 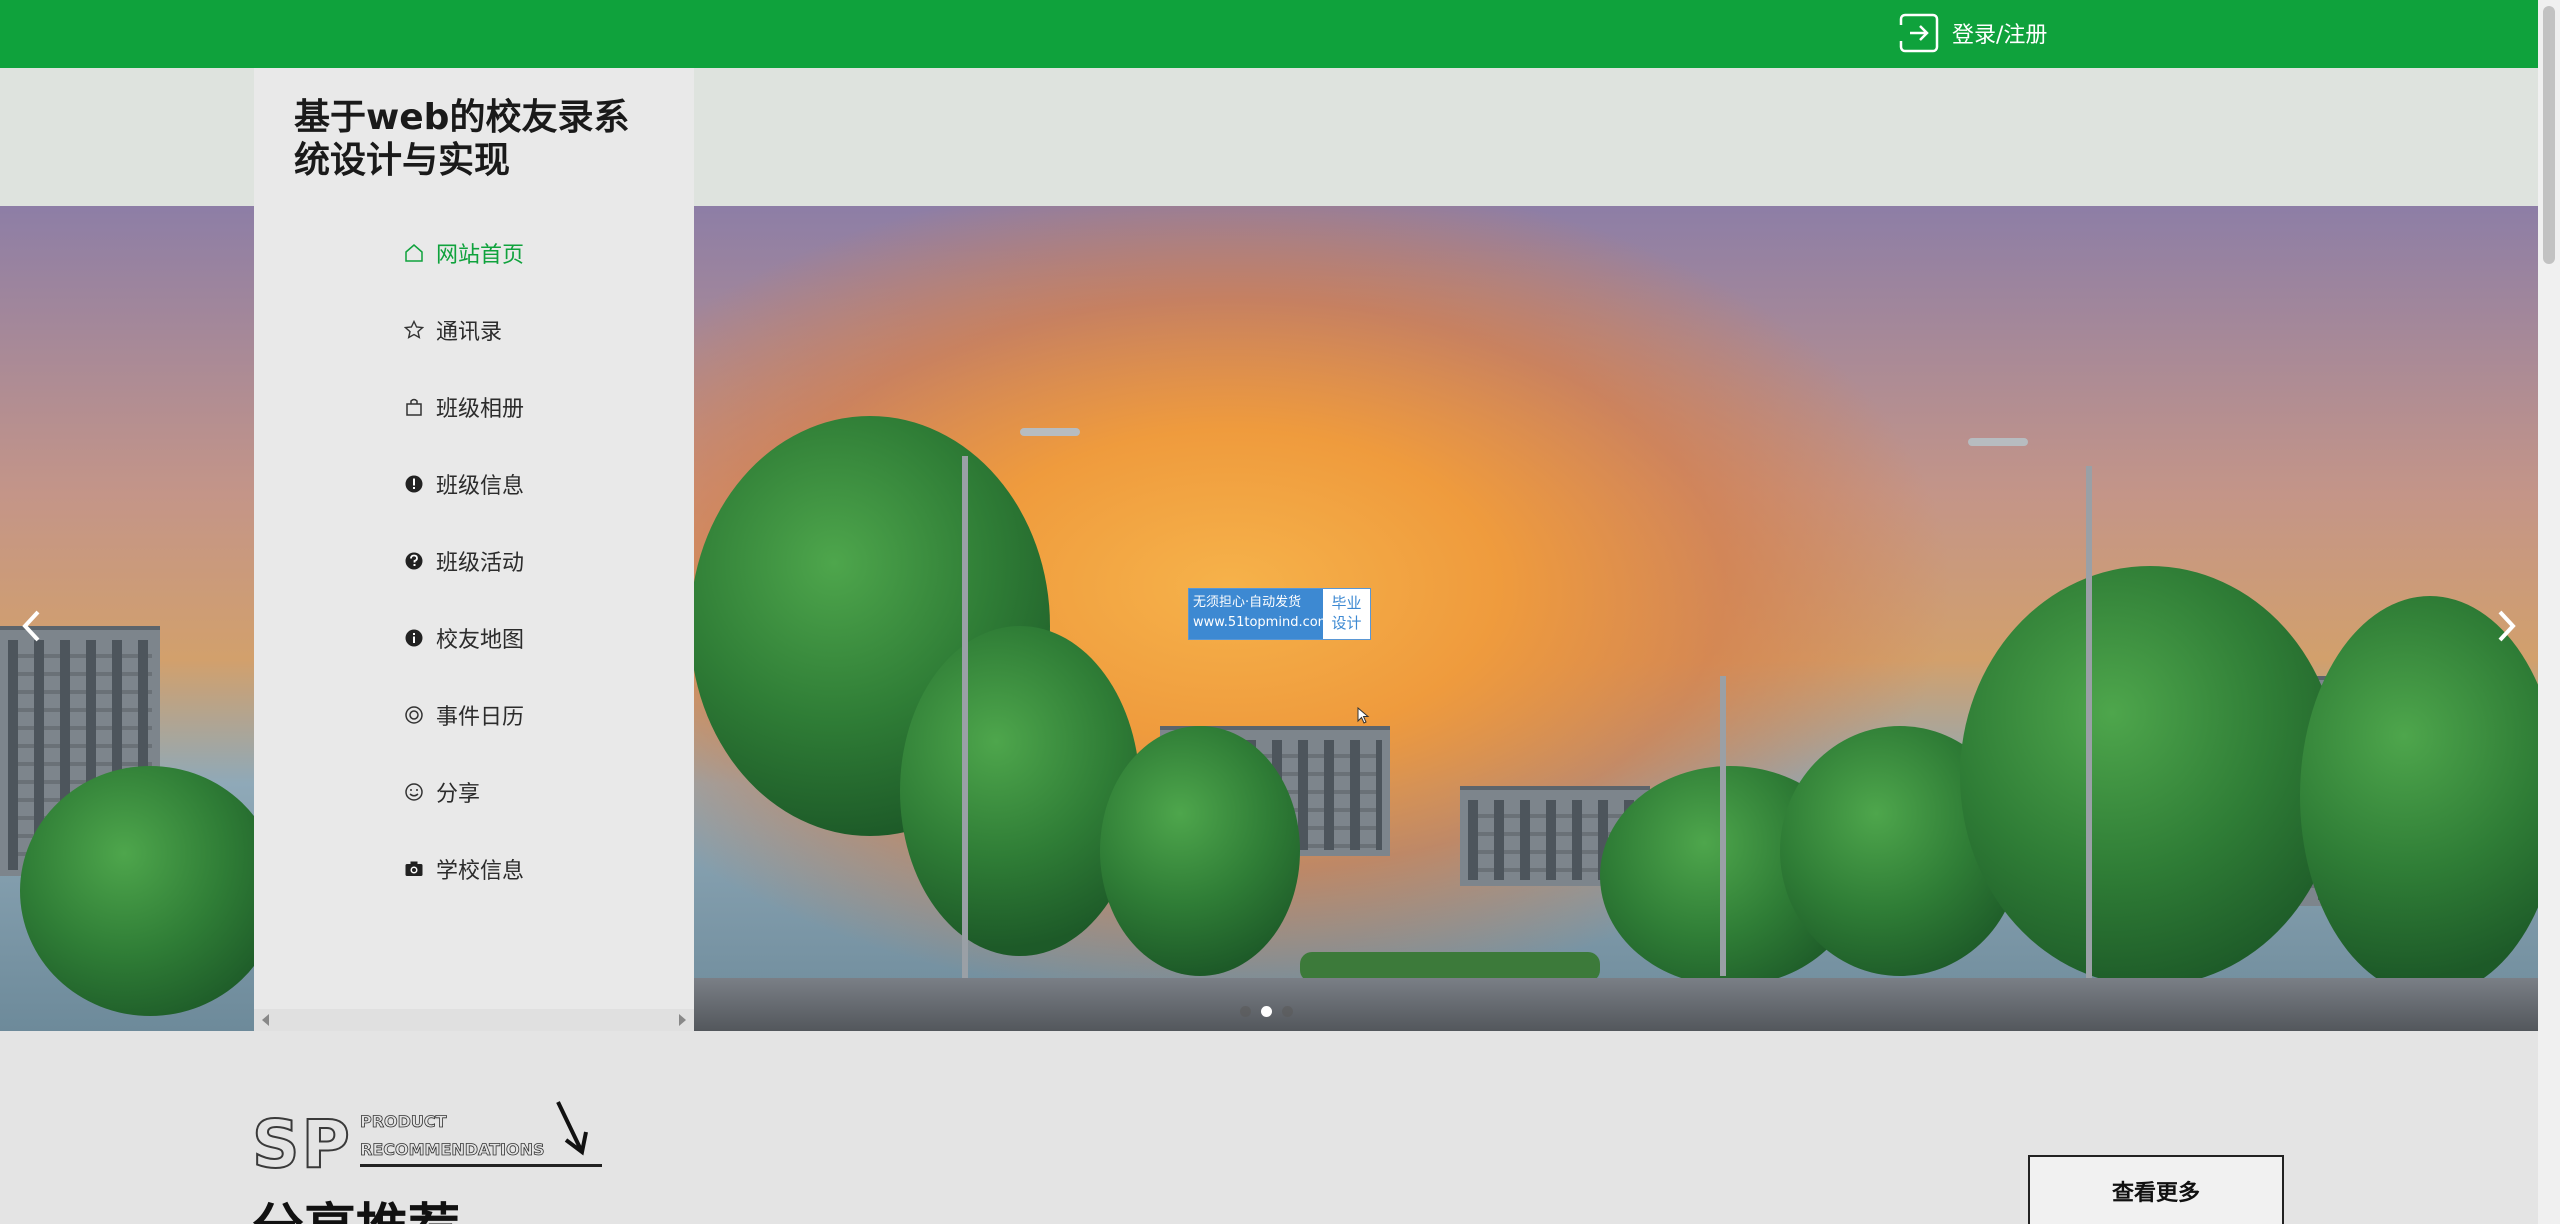 I want to click on sidebar-item-label: 班级活动, so click(x=480, y=563).